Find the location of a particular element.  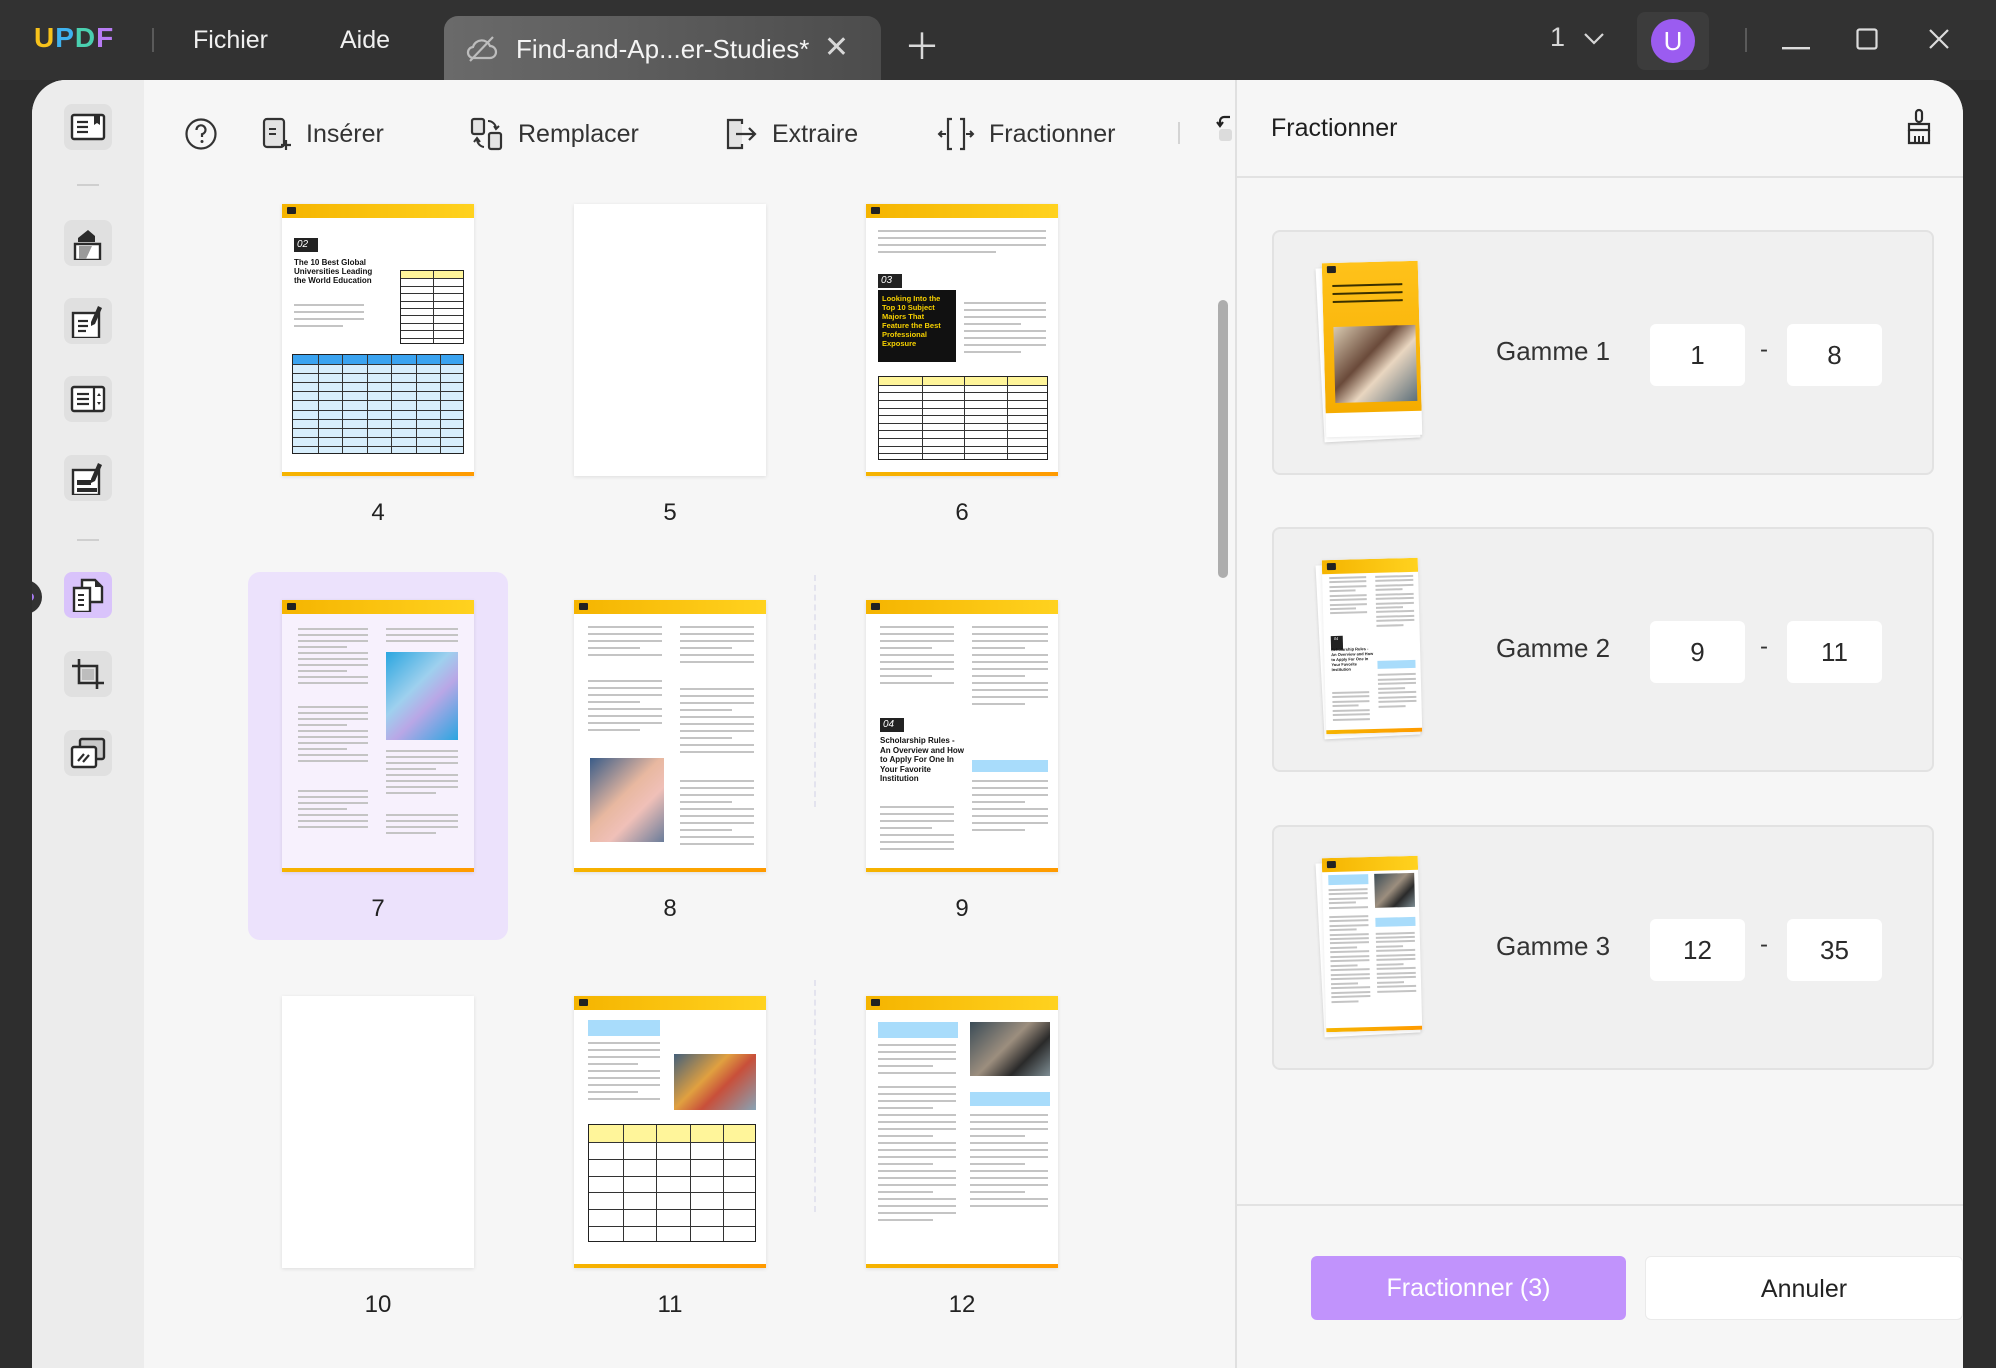

menu-aide: Aide is located at coordinates (365, 40).